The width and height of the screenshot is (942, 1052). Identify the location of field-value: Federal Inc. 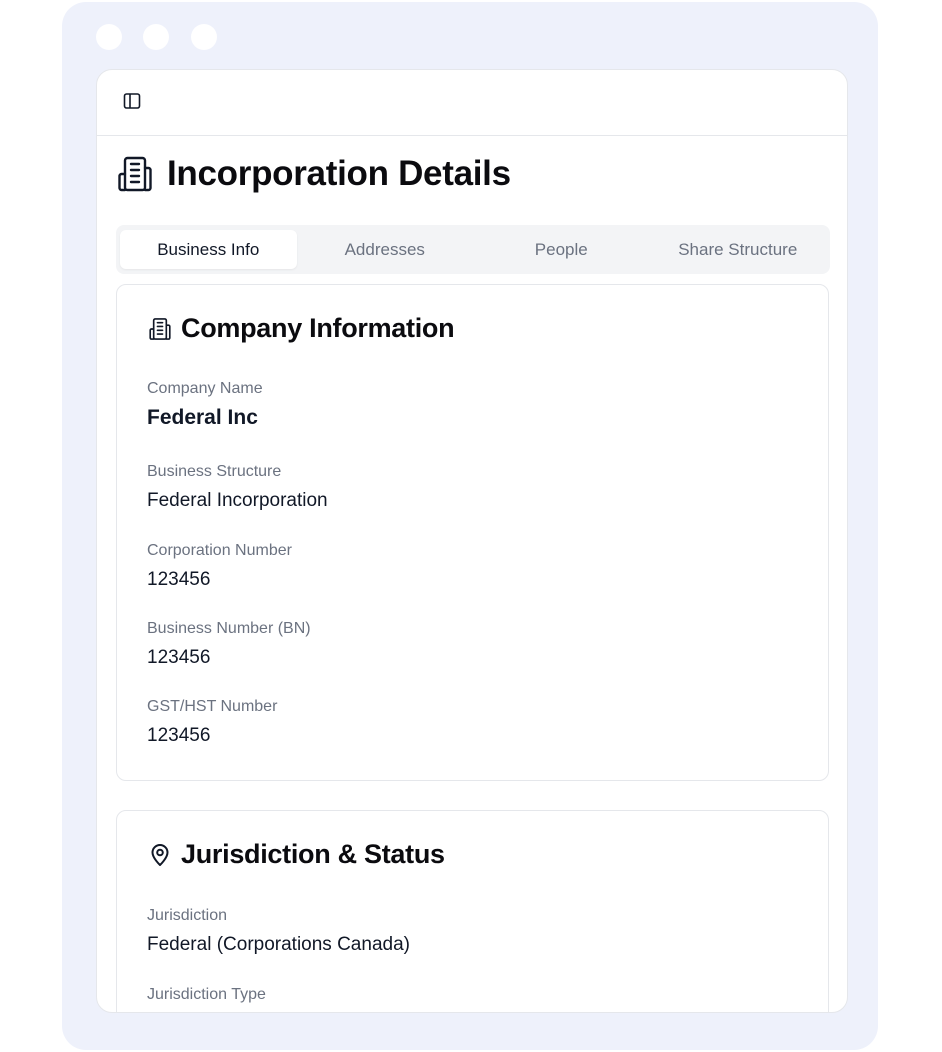
(202, 417).